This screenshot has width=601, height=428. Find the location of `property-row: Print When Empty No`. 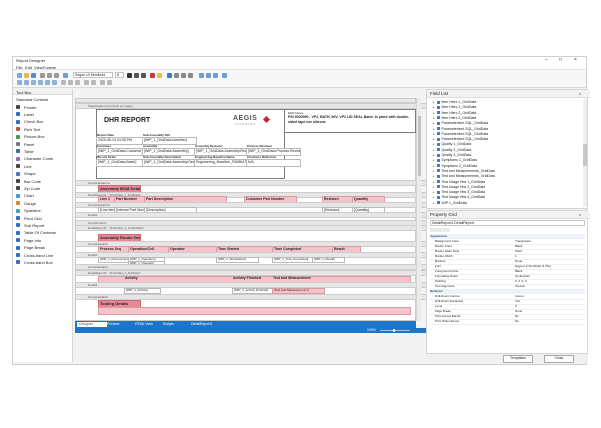

property-row: Print When Empty No is located at coordinates (507, 322).